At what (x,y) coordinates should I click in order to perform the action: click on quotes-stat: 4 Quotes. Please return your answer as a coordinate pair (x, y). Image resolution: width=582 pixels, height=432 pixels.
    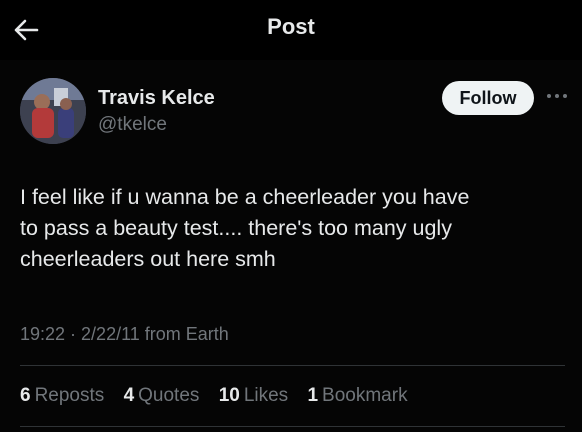
    Looking at the image, I should click on (162, 396).